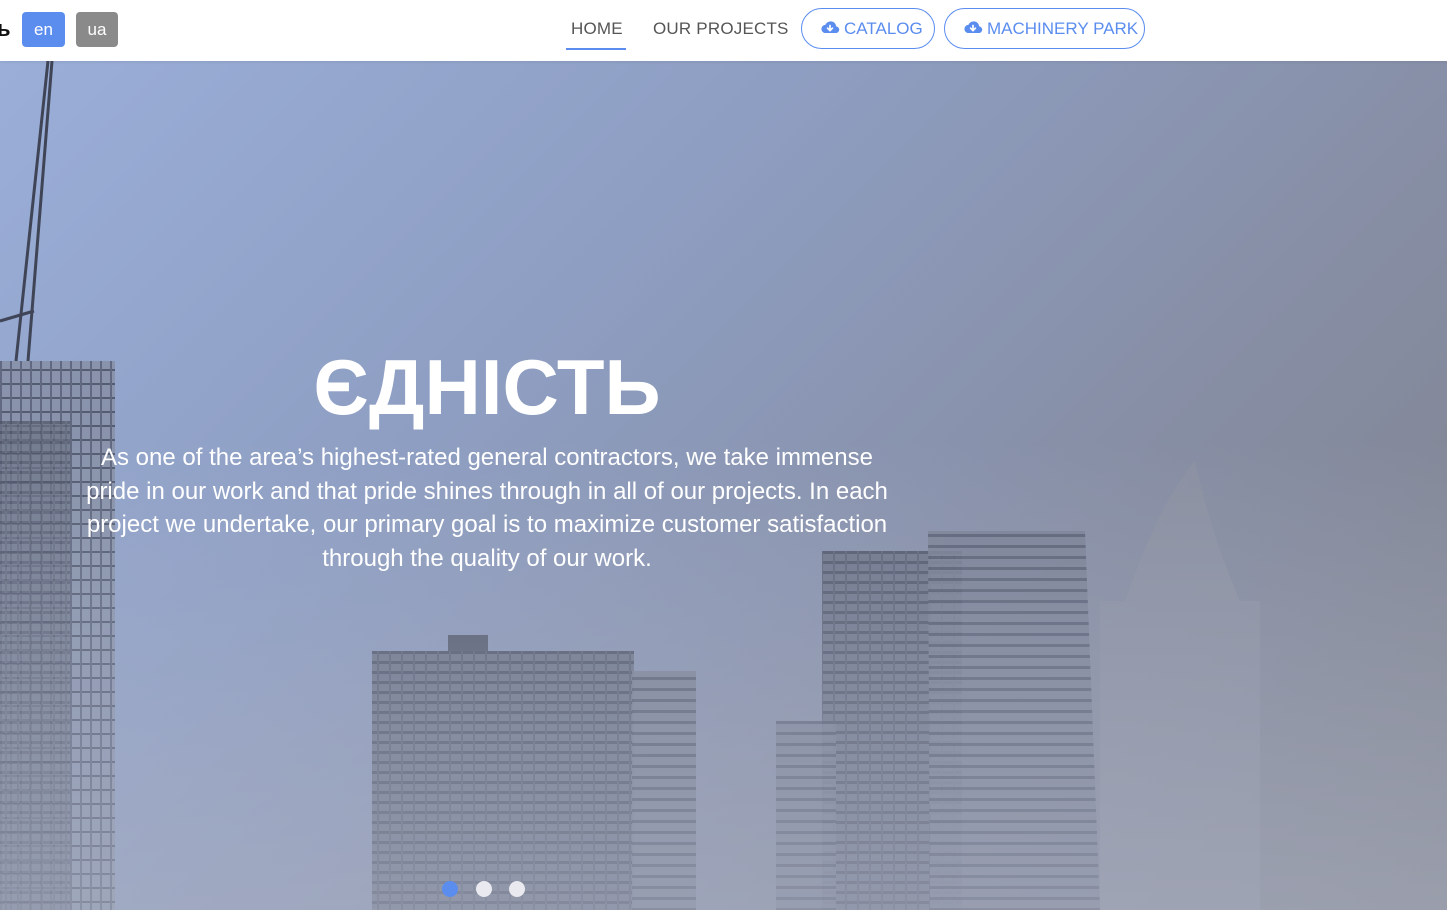 This screenshot has width=1447, height=910. What do you see at coordinates (97, 29) in the screenshot?
I see `language-ua-button: ua` at bounding box center [97, 29].